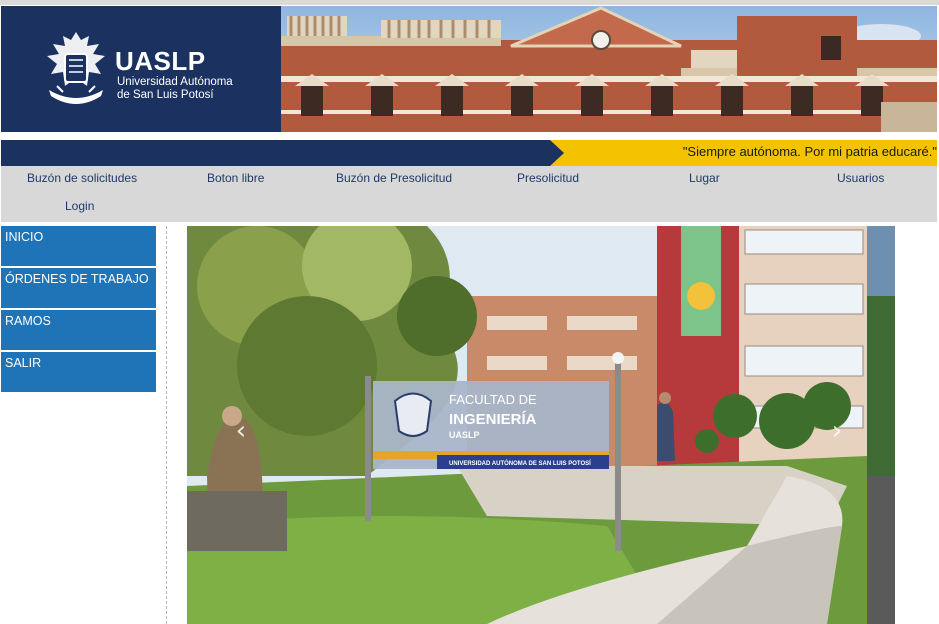  Describe the element at coordinates (76, 68) in the screenshot. I see `uaslp-crest-icon` at that location.